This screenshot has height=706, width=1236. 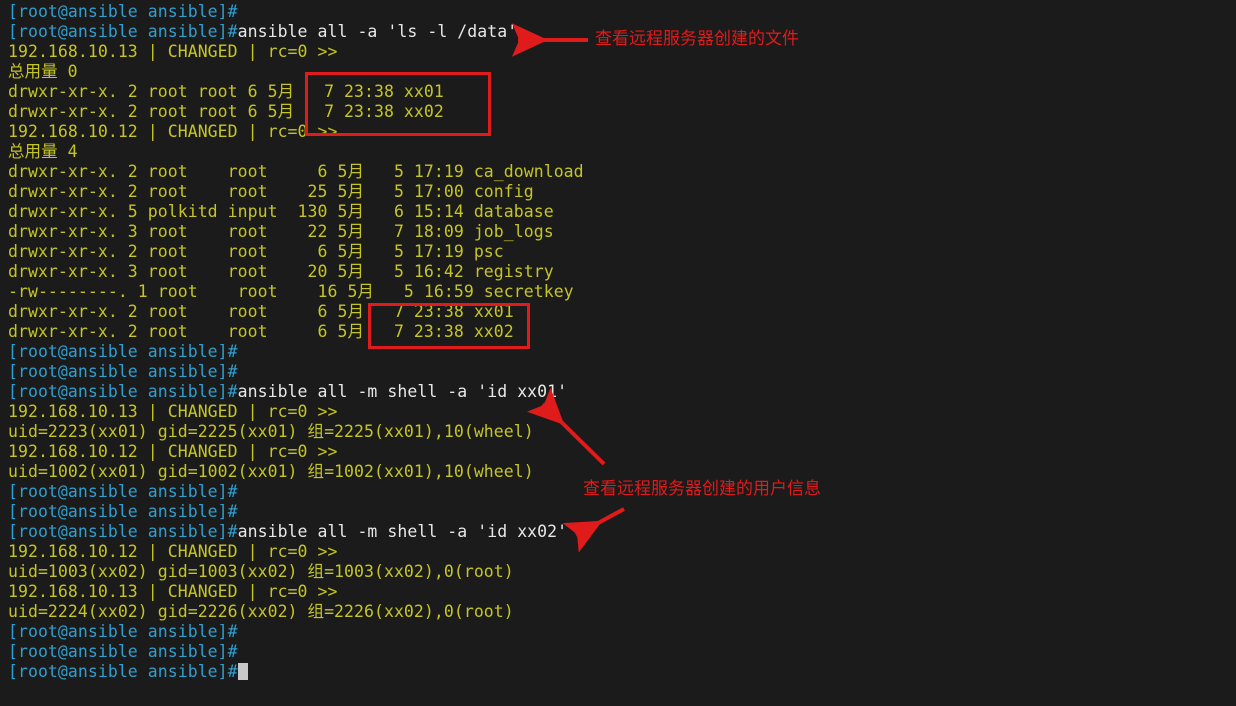 I want to click on output-text: drwxr-xr-x. 2 root root 6 5月 5 17:19 psc, so click(x=256, y=251).